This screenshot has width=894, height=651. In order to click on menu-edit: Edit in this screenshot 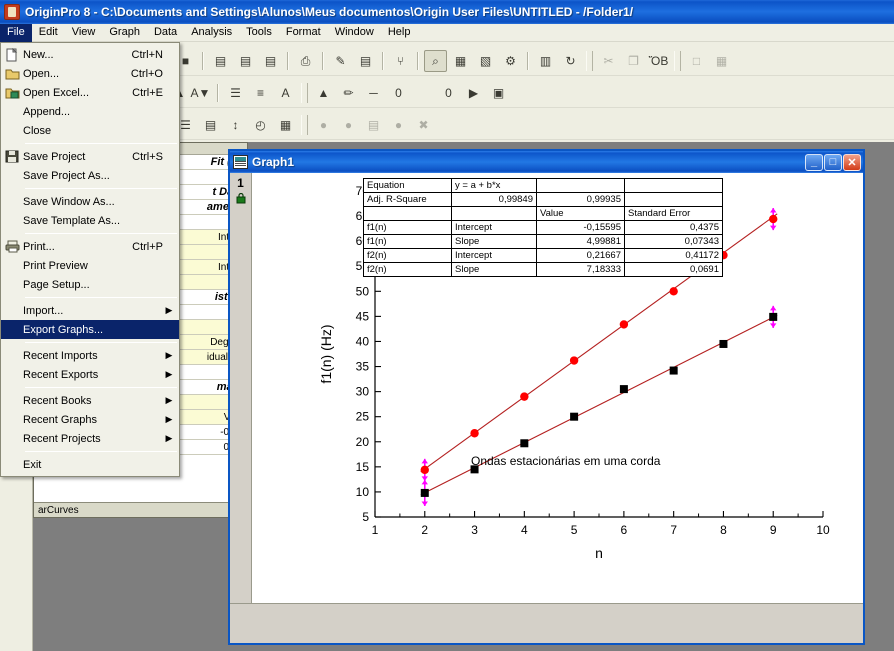, I will do `click(48, 33)`.